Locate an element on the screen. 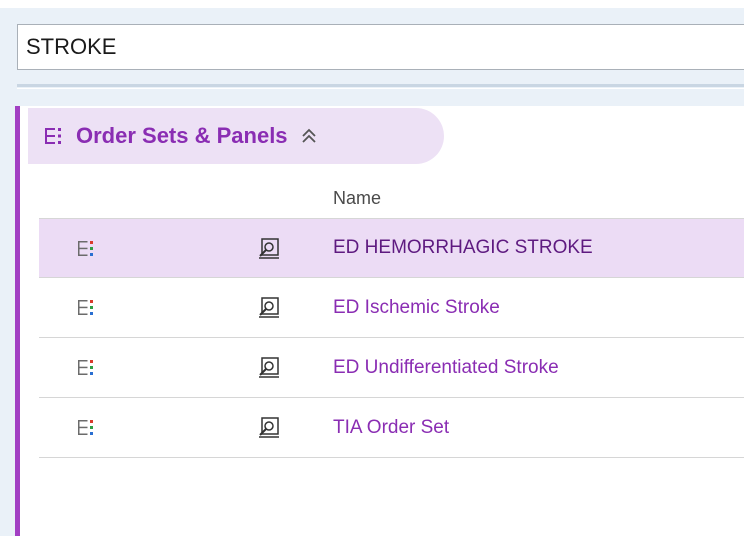  section-title: Order Sets & Panels is located at coordinates (182, 135).